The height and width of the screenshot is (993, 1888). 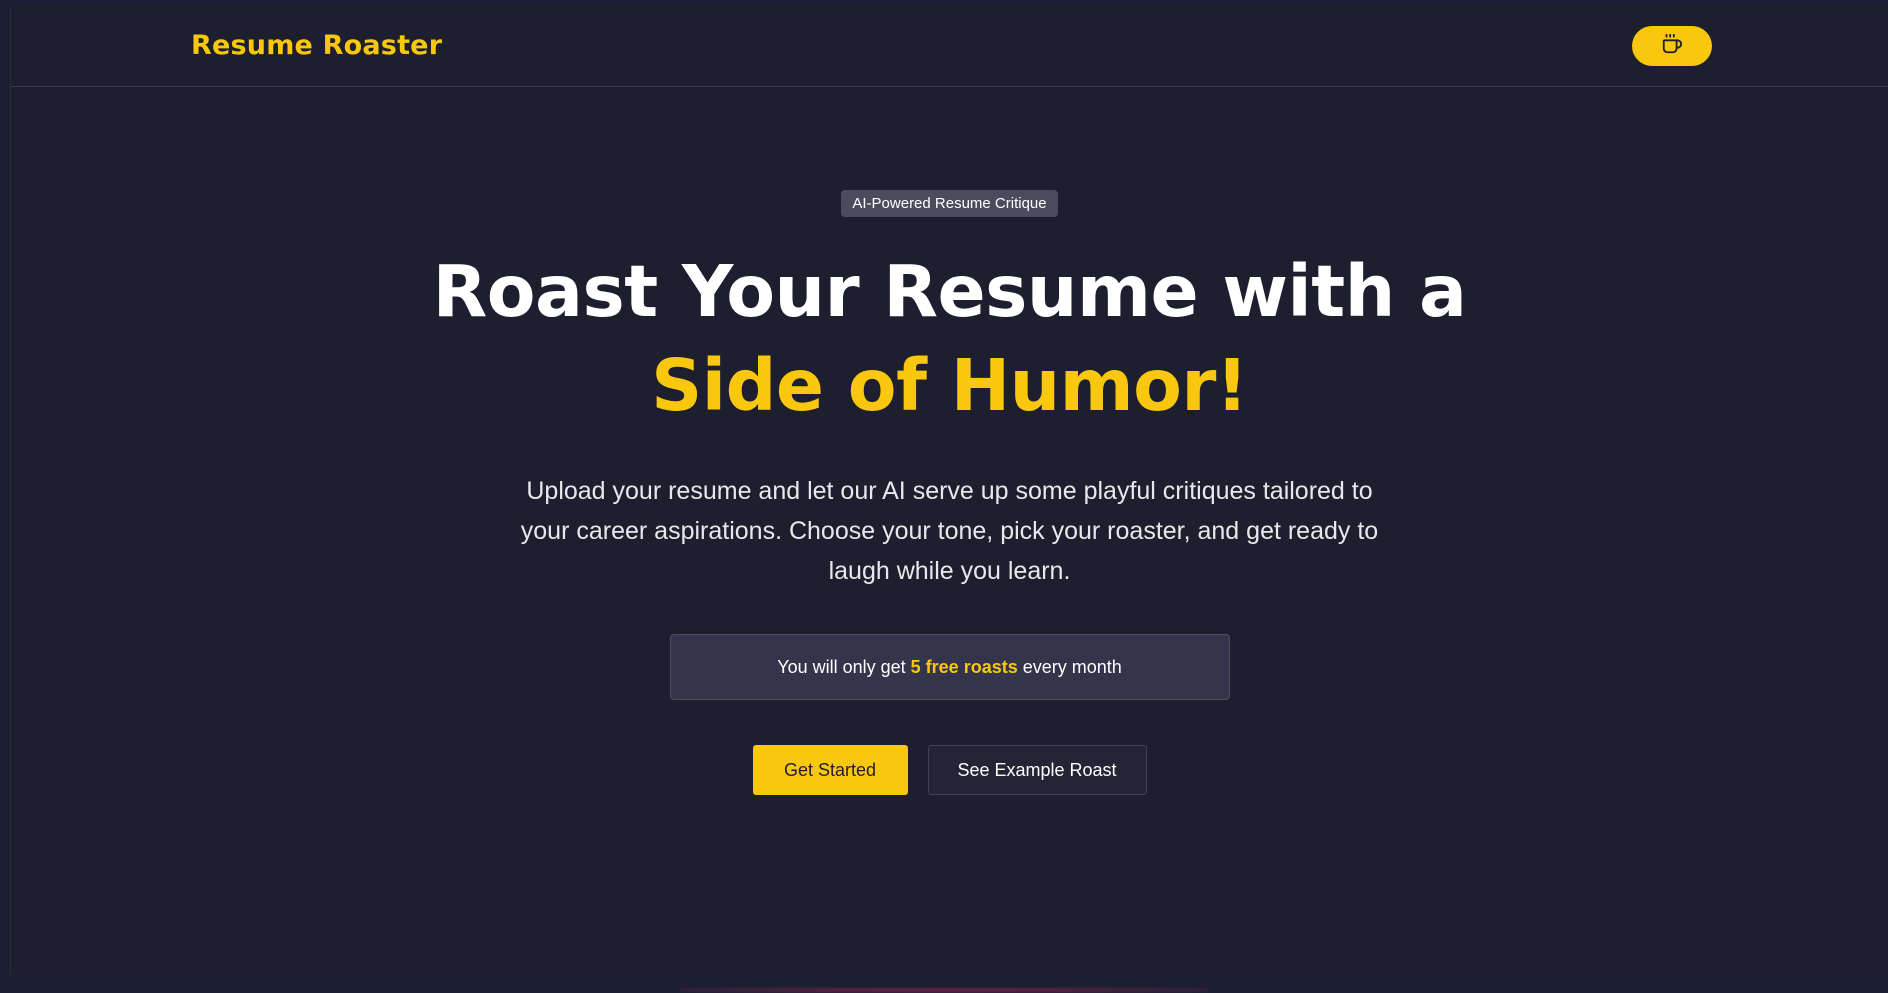 What do you see at coordinates (949, 203) in the screenshot?
I see `feature-badge: AI-Powered Resume Critique` at bounding box center [949, 203].